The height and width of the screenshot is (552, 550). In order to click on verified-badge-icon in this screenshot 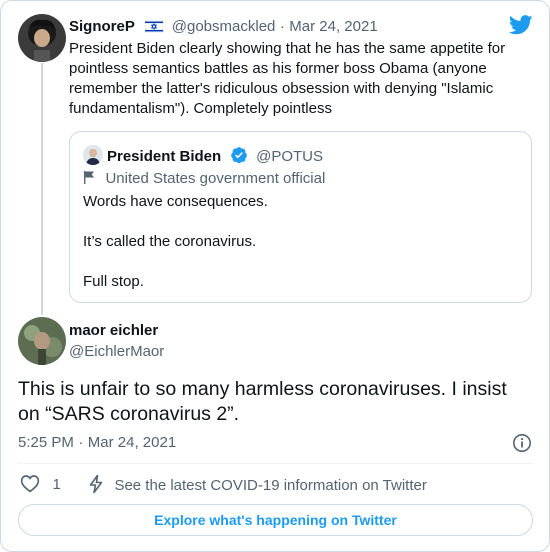, I will do `click(239, 157)`.